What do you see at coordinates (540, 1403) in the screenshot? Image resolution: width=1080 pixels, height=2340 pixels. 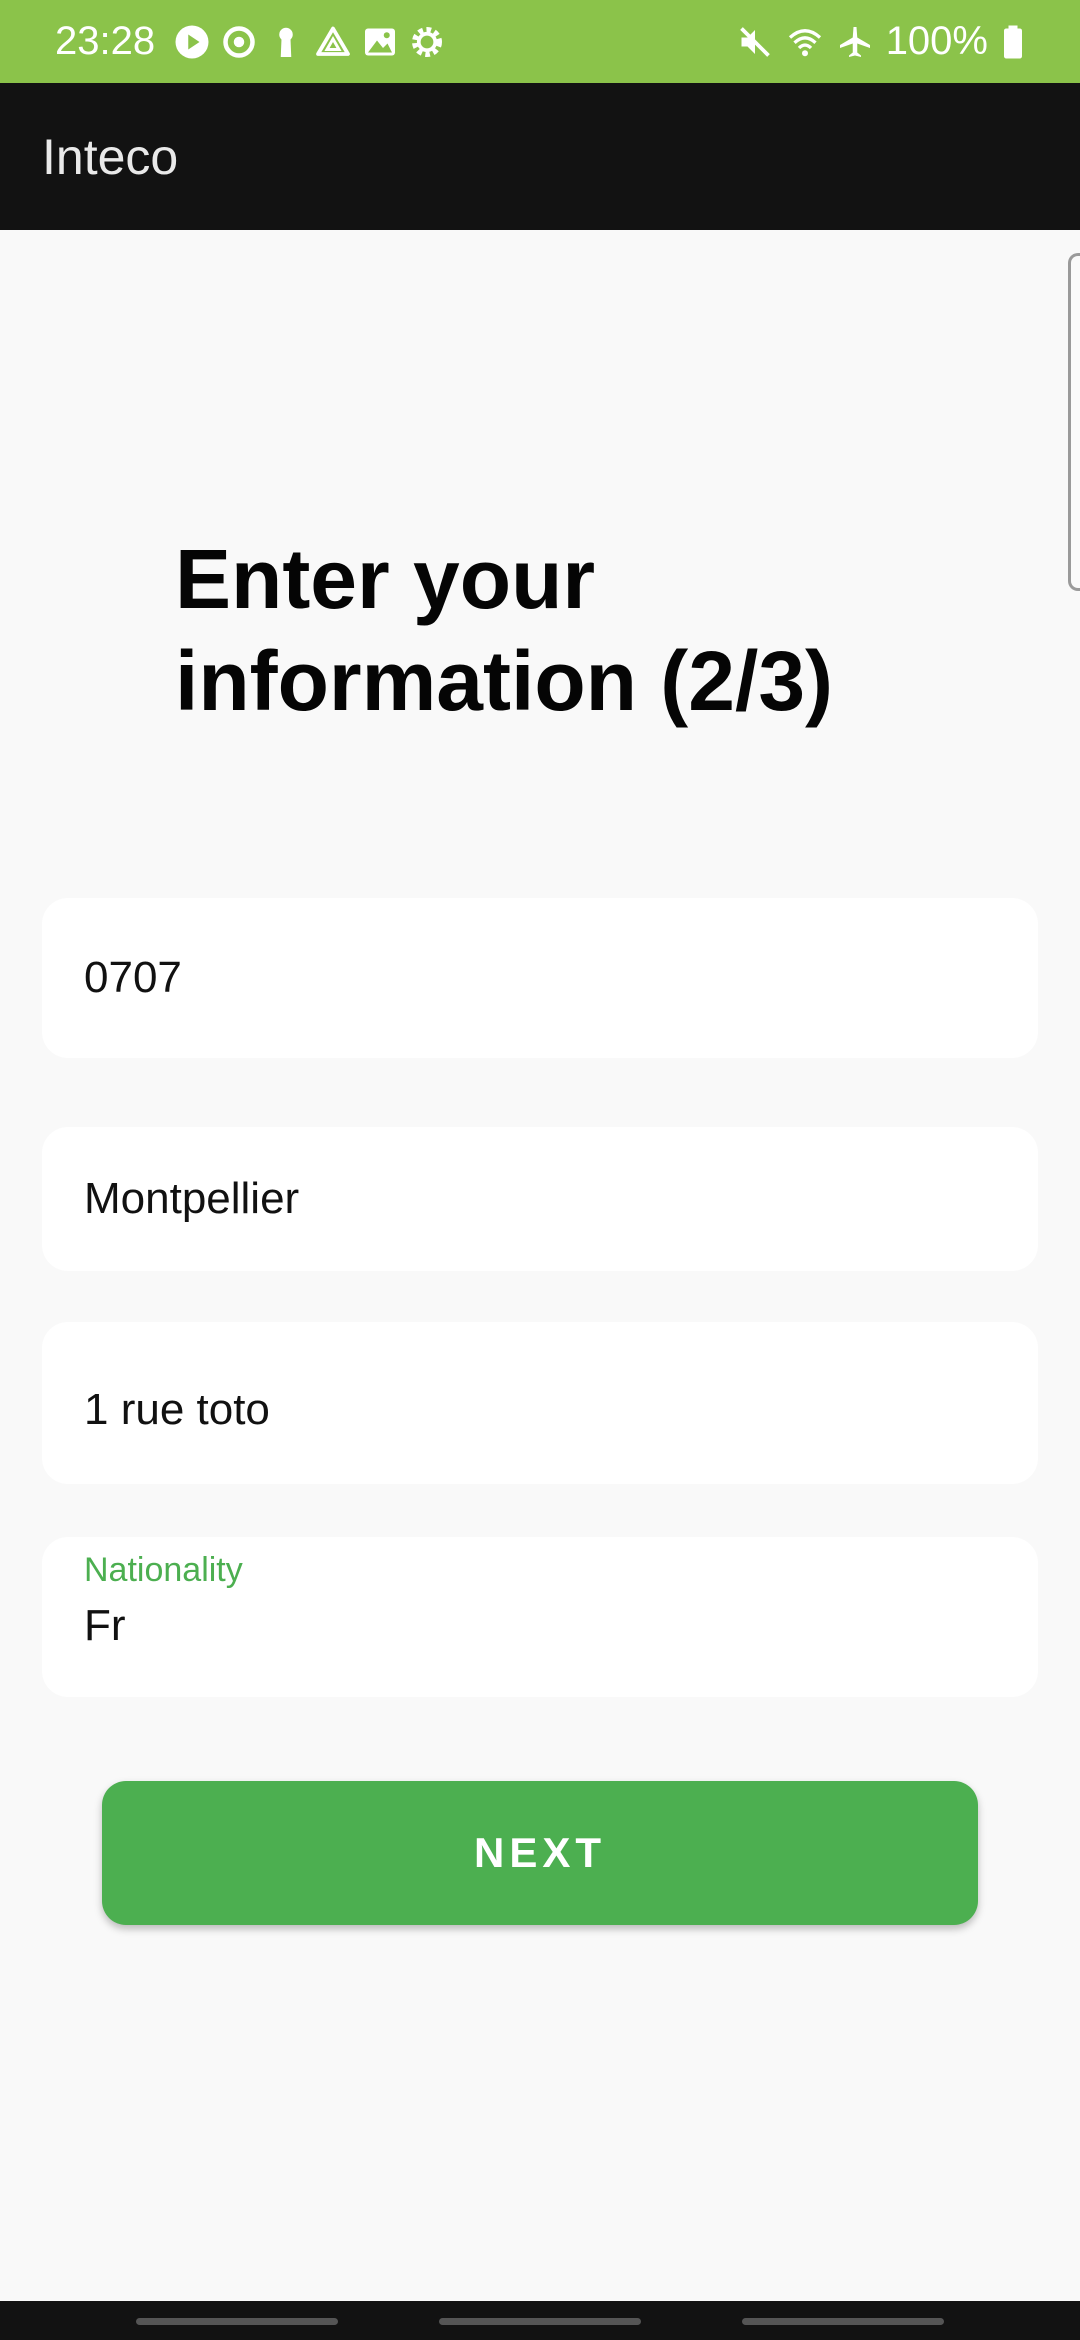 I see `address-field: 1 rue toto` at bounding box center [540, 1403].